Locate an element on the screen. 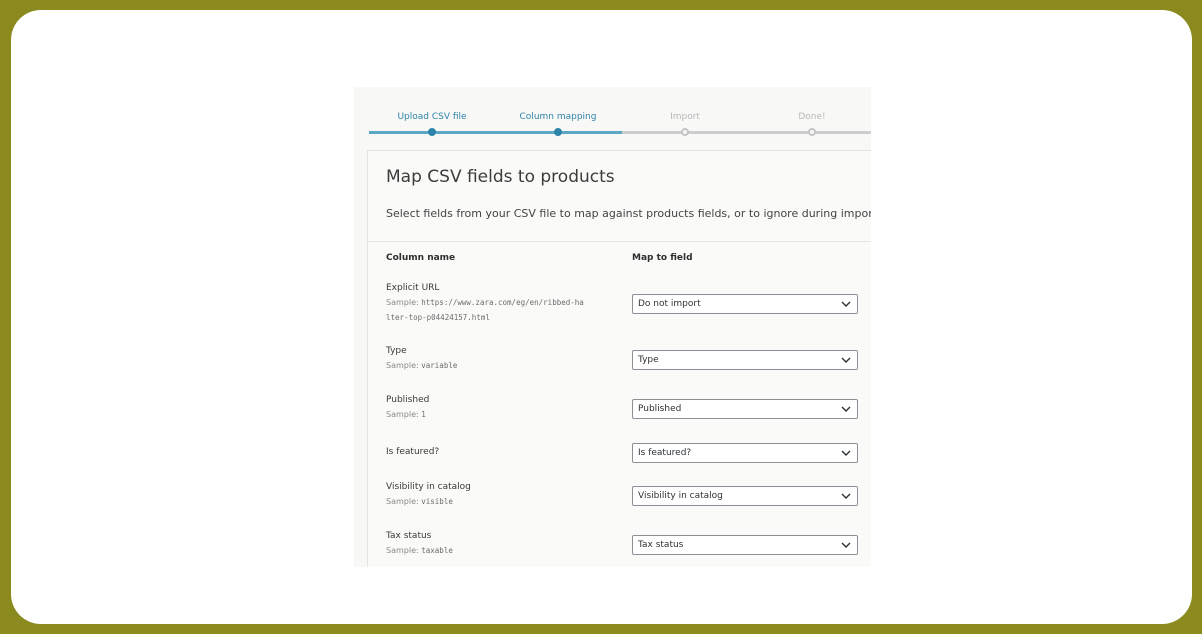 The height and width of the screenshot is (634, 1202). field-name: Explicit URL is located at coordinates (413, 288).